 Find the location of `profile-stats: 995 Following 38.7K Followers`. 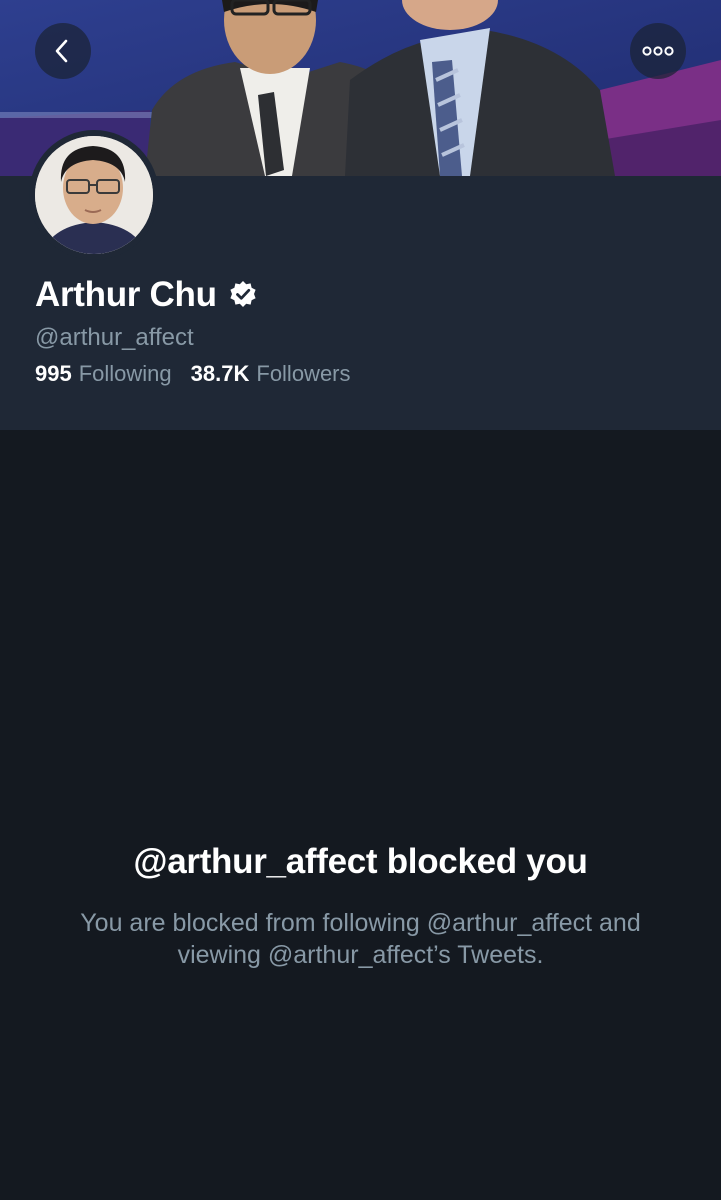

profile-stats: 995 Following 38.7K Followers is located at coordinates (193, 374).